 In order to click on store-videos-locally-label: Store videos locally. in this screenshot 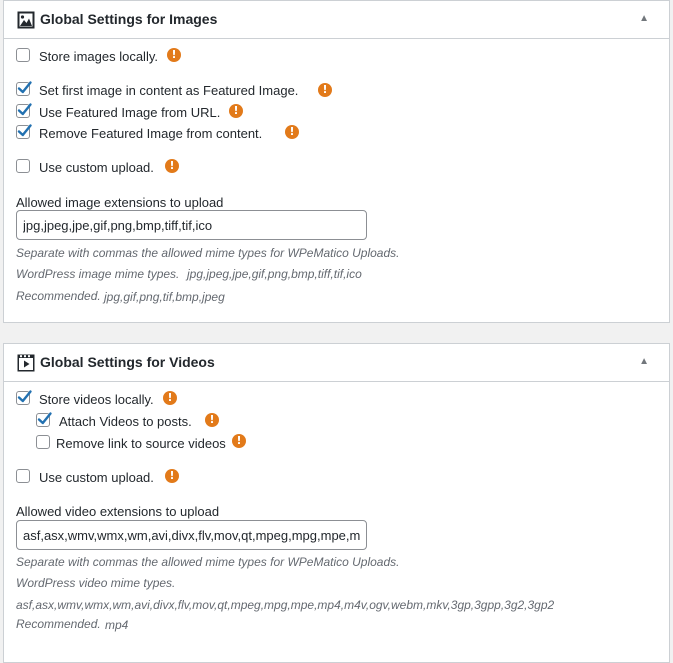, I will do `click(96, 399)`.